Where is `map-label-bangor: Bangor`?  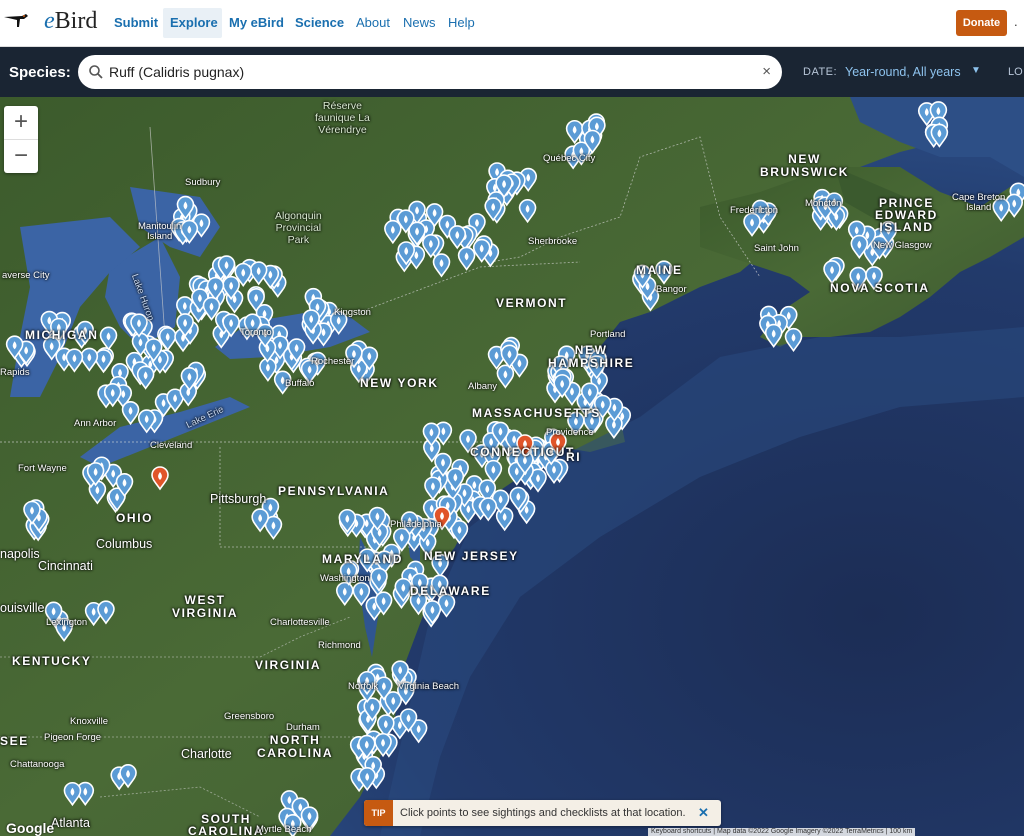 map-label-bangor: Bangor is located at coordinates (671, 289).